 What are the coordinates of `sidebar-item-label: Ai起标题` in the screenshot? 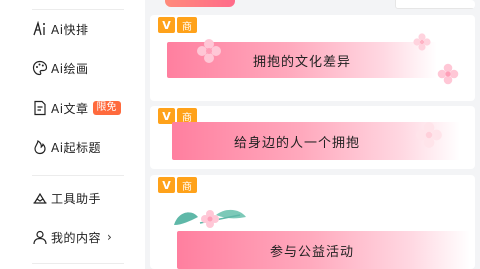 It's located at (76, 147).